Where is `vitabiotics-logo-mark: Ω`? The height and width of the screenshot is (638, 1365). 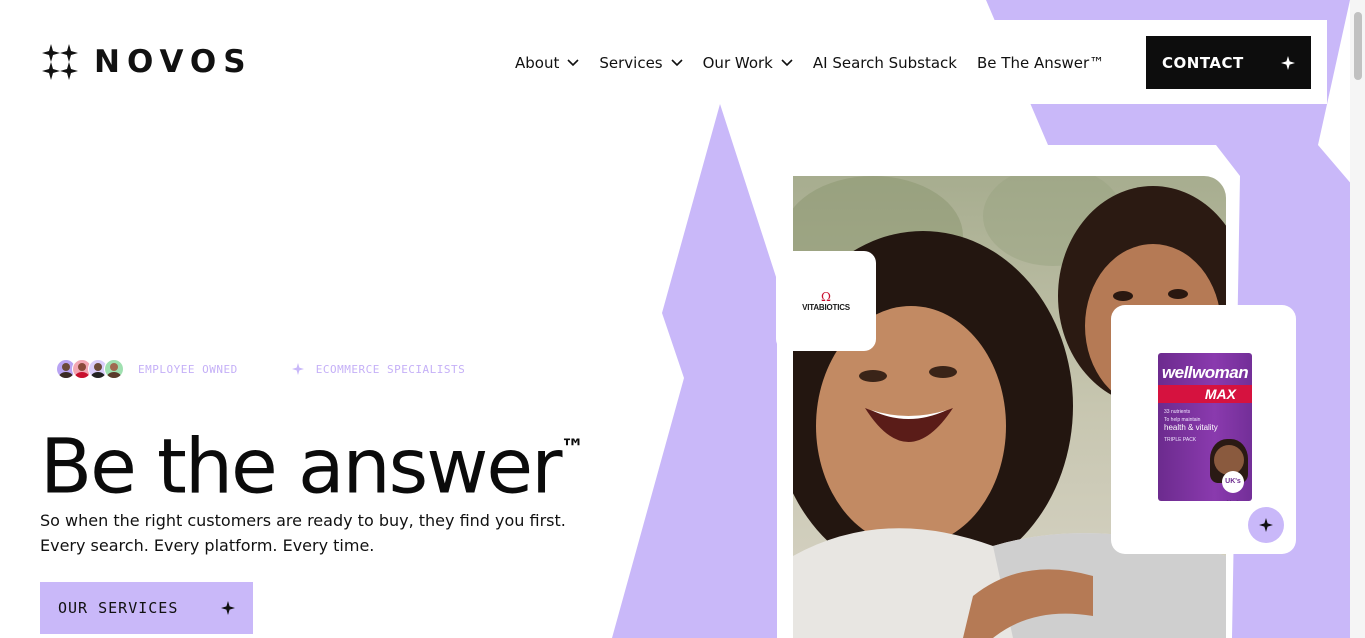
vitabiotics-logo-mark: Ω is located at coordinates (826, 296).